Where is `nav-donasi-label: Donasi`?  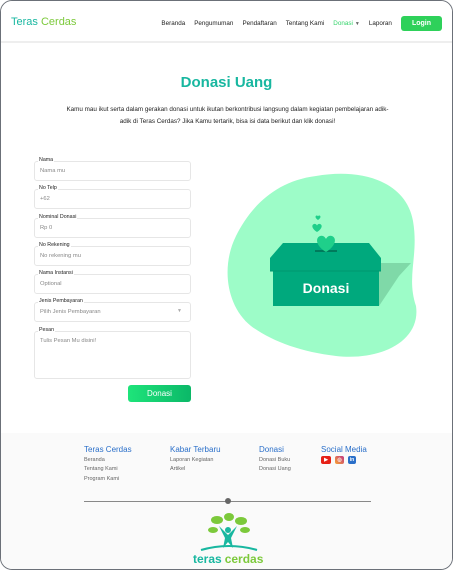 nav-donasi-label: Donasi is located at coordinates (343, 23).